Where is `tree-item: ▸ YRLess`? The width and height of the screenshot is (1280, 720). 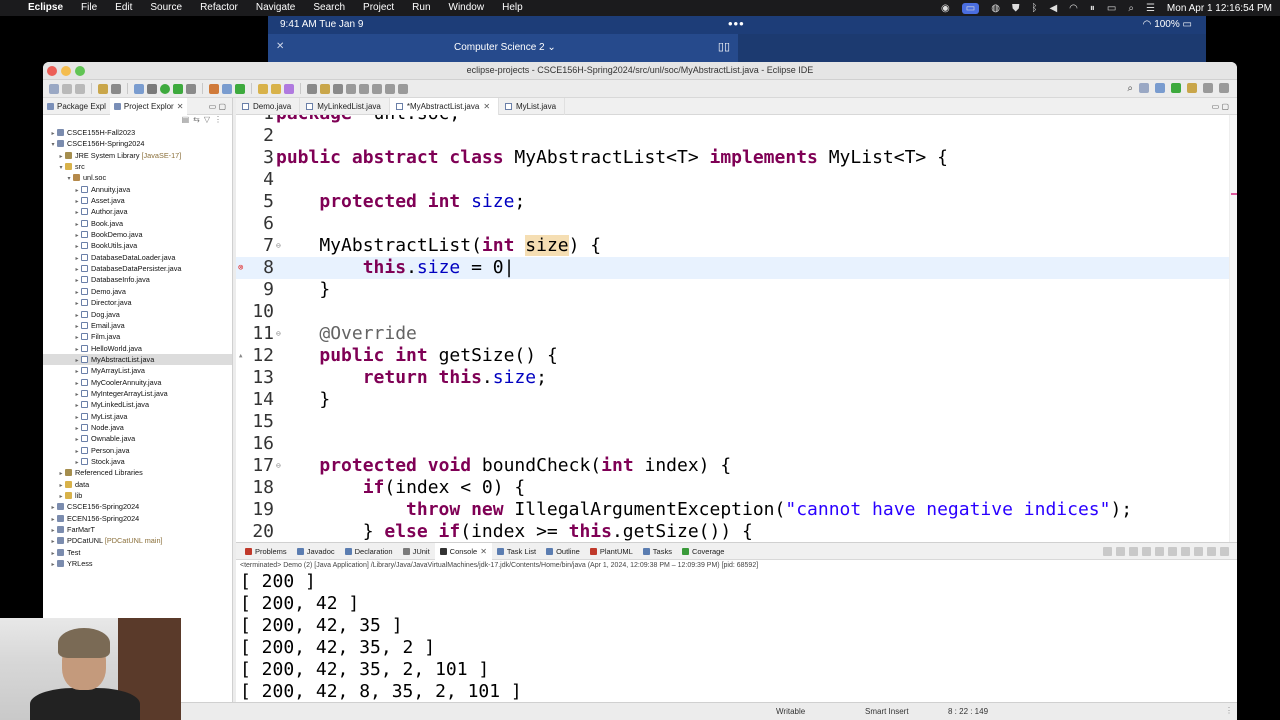 tree-item: ▸ YRLess is located at coordinates (137, 563).